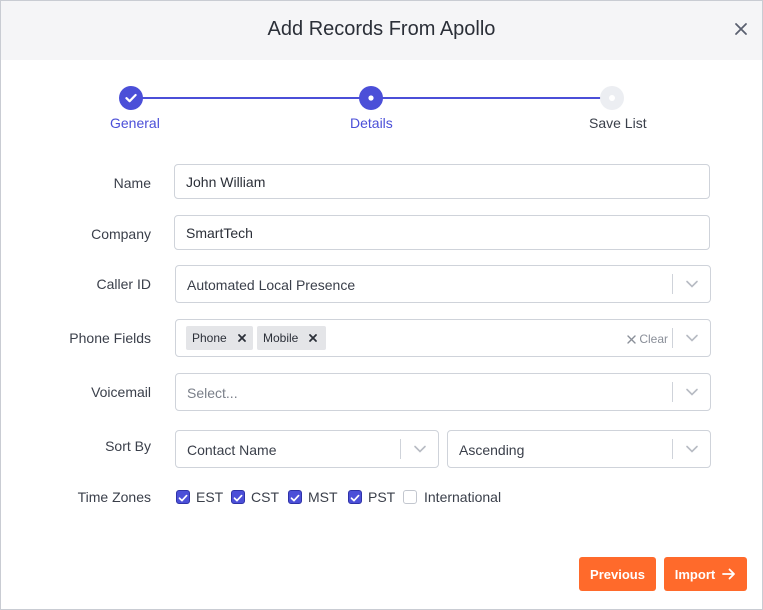 Image resolution: width=763 pixels, height=610 pixels. I want to click on company-input: SmartTech, so click(442, 232).